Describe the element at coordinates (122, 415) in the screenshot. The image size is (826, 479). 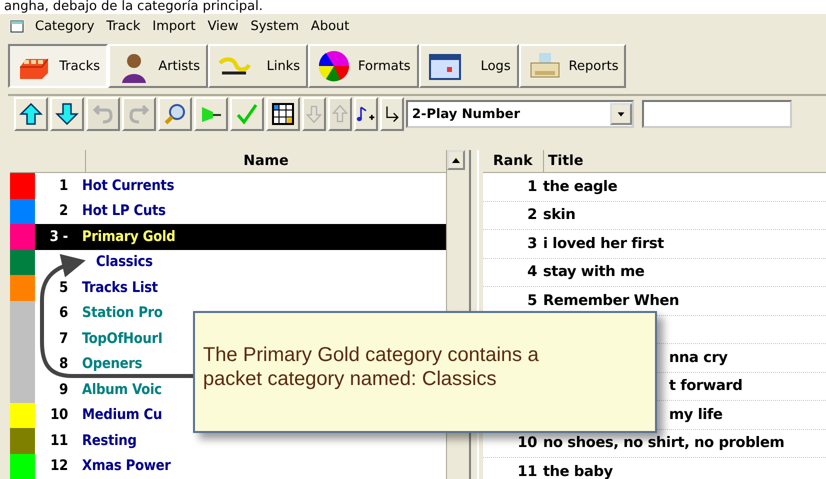
I see `category-name: Medium Cu` at that location.